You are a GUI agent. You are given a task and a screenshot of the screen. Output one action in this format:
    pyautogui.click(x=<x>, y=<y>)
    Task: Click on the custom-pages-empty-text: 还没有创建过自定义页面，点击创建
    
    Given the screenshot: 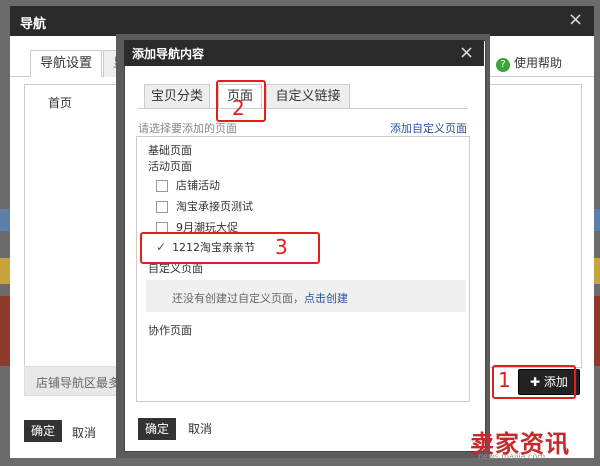 What is the action you would take?
    pyautogui.click(x=260, y=298)
    